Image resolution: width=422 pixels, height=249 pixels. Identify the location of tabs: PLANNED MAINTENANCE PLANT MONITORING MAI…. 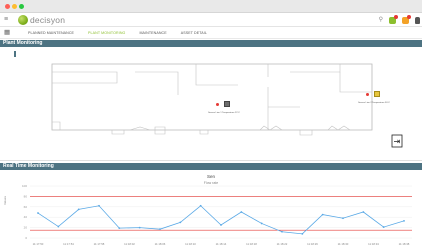
(117, 33).